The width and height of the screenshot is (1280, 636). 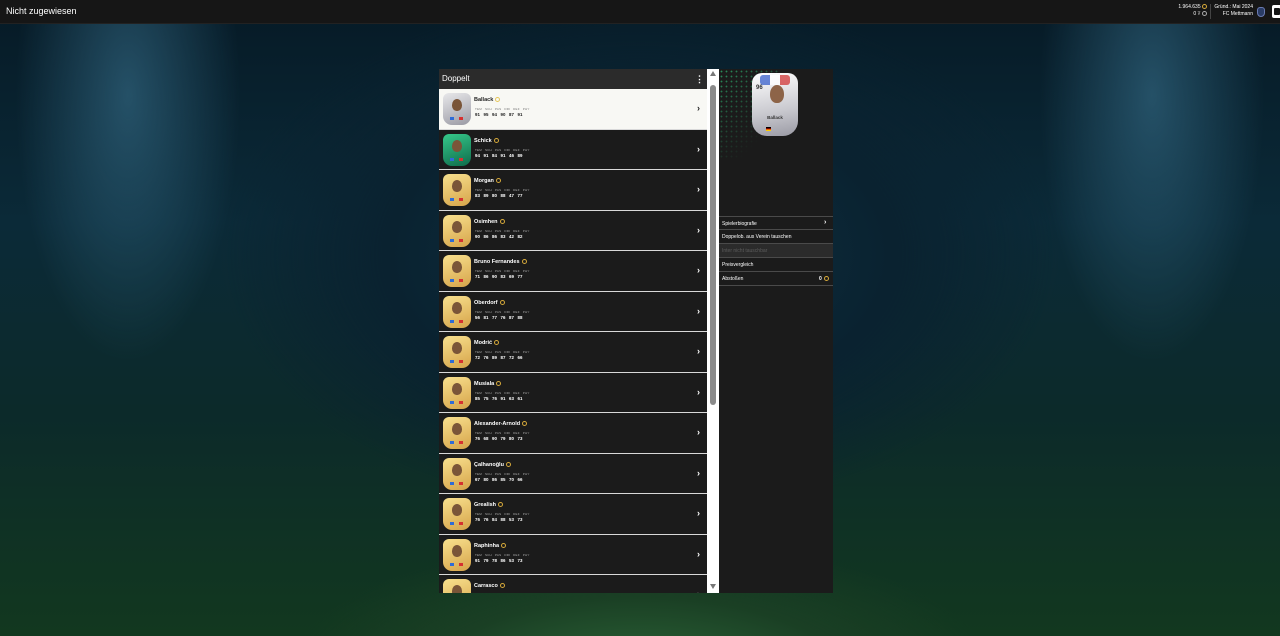 I want to click on action-untradeable: Inter nicht tauschbar, so click(x=776, y=251).